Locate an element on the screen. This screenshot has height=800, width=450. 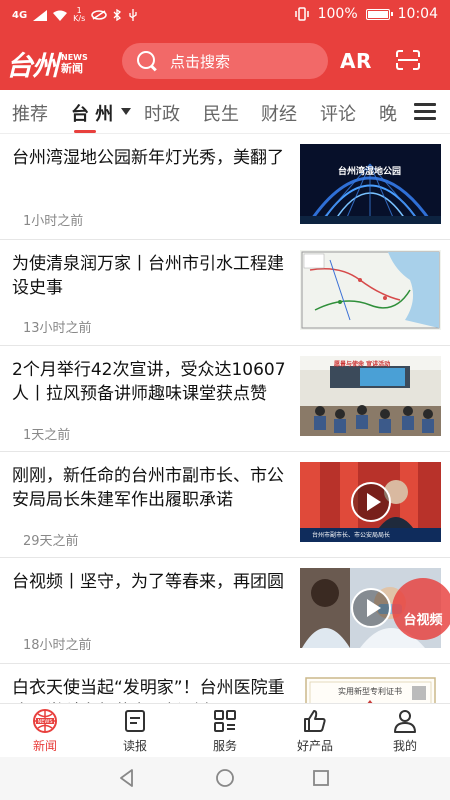
speed-unit: K/s is located at coordinates (79, 18).